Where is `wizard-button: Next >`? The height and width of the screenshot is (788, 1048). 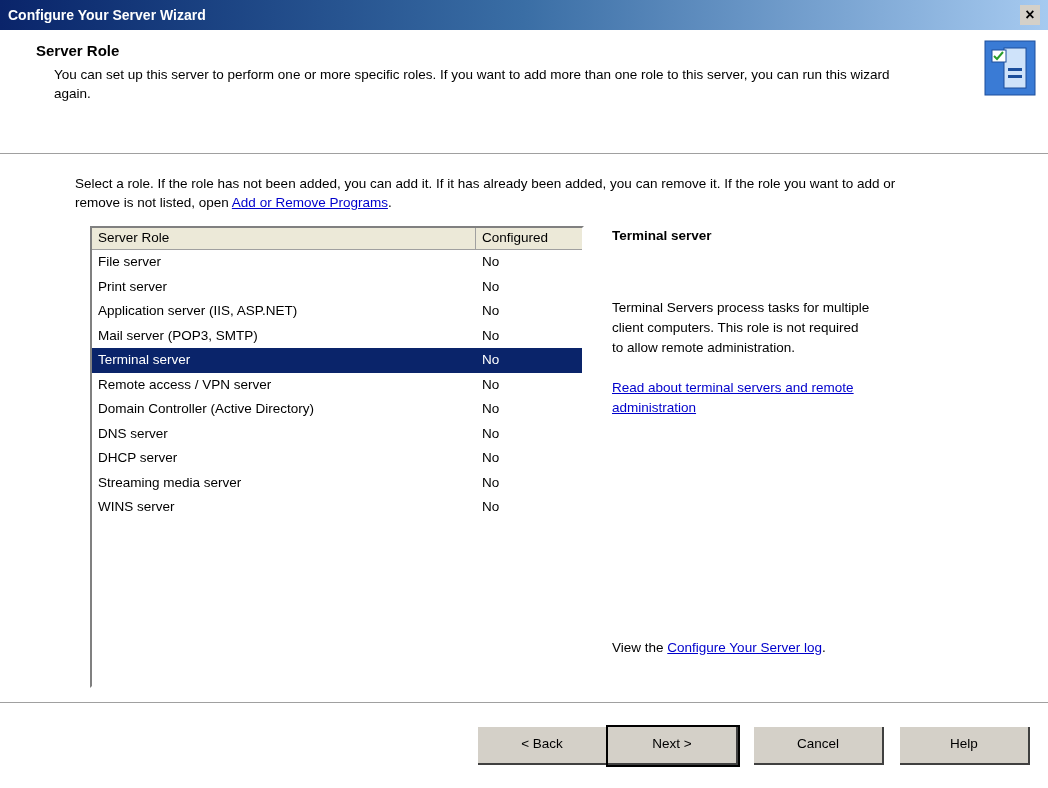
wizard-button: Next > is located at coordinates (673, 745).